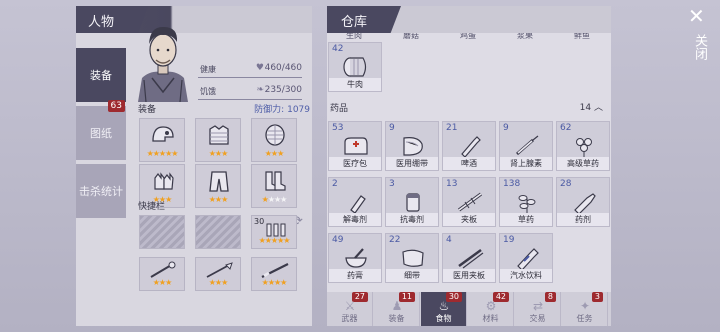 The width and height of the screenshot is (720, 332). I want to click on cut-off-label: 浆果, so click(525, 36).